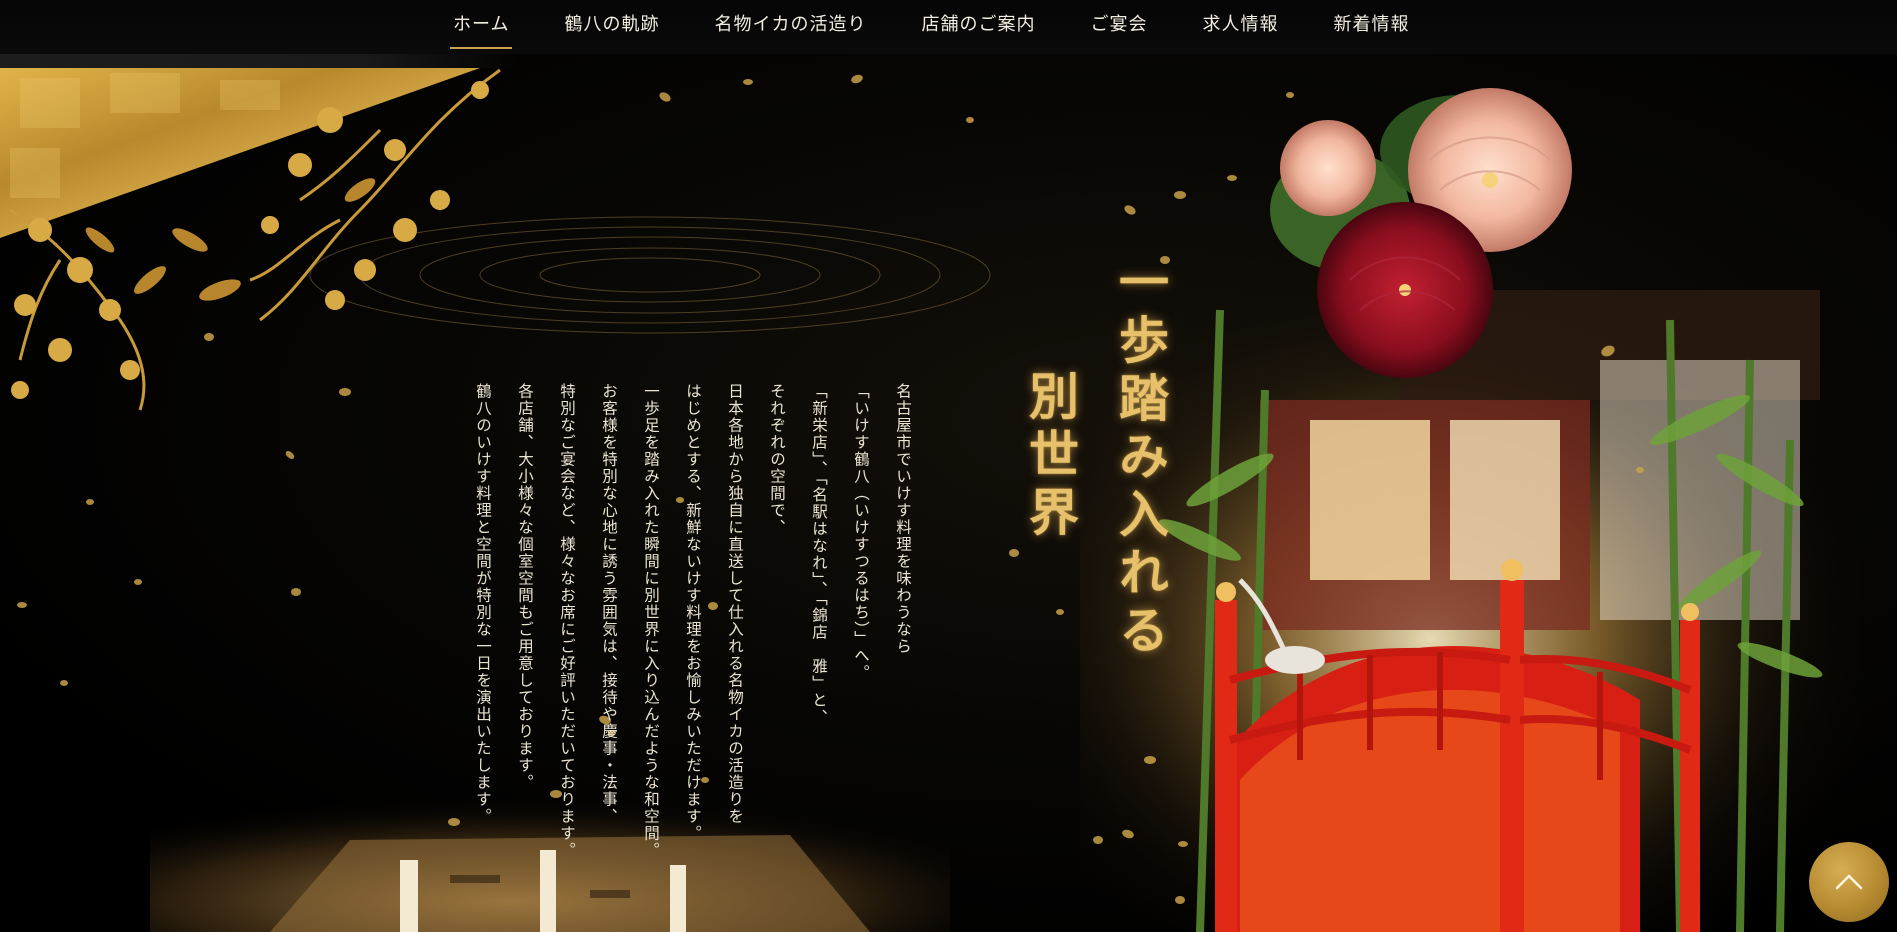 The width and height of the screenshot is (1897, 932). I want to click on body-line: はじめとする、新鮮ないけす料理をお愉しみいただけます。, so click(693, 612).